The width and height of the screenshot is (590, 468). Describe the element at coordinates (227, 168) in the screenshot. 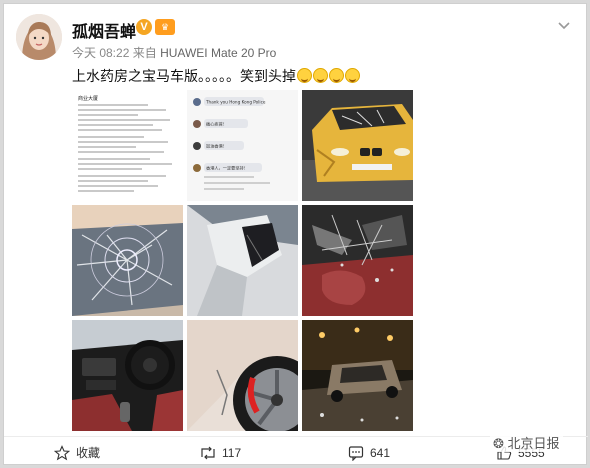

I see `comment-4-text: 香港人，一定要坚持！` at that location.